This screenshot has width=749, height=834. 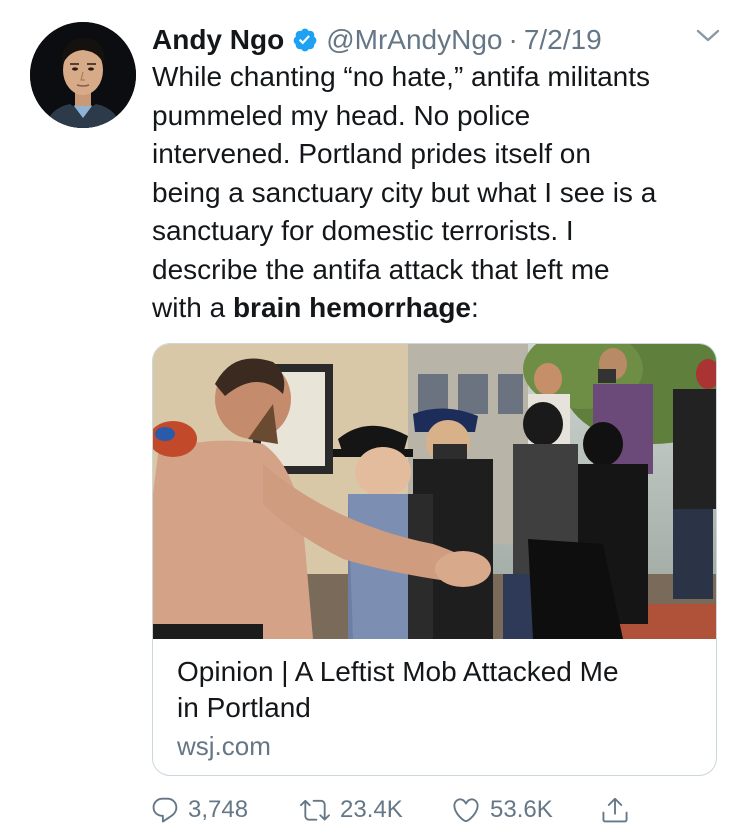 I want to click on tweet-header: Andy Ngo @MrAndyNgo · 7/2/19, so click(x=377, y=40).